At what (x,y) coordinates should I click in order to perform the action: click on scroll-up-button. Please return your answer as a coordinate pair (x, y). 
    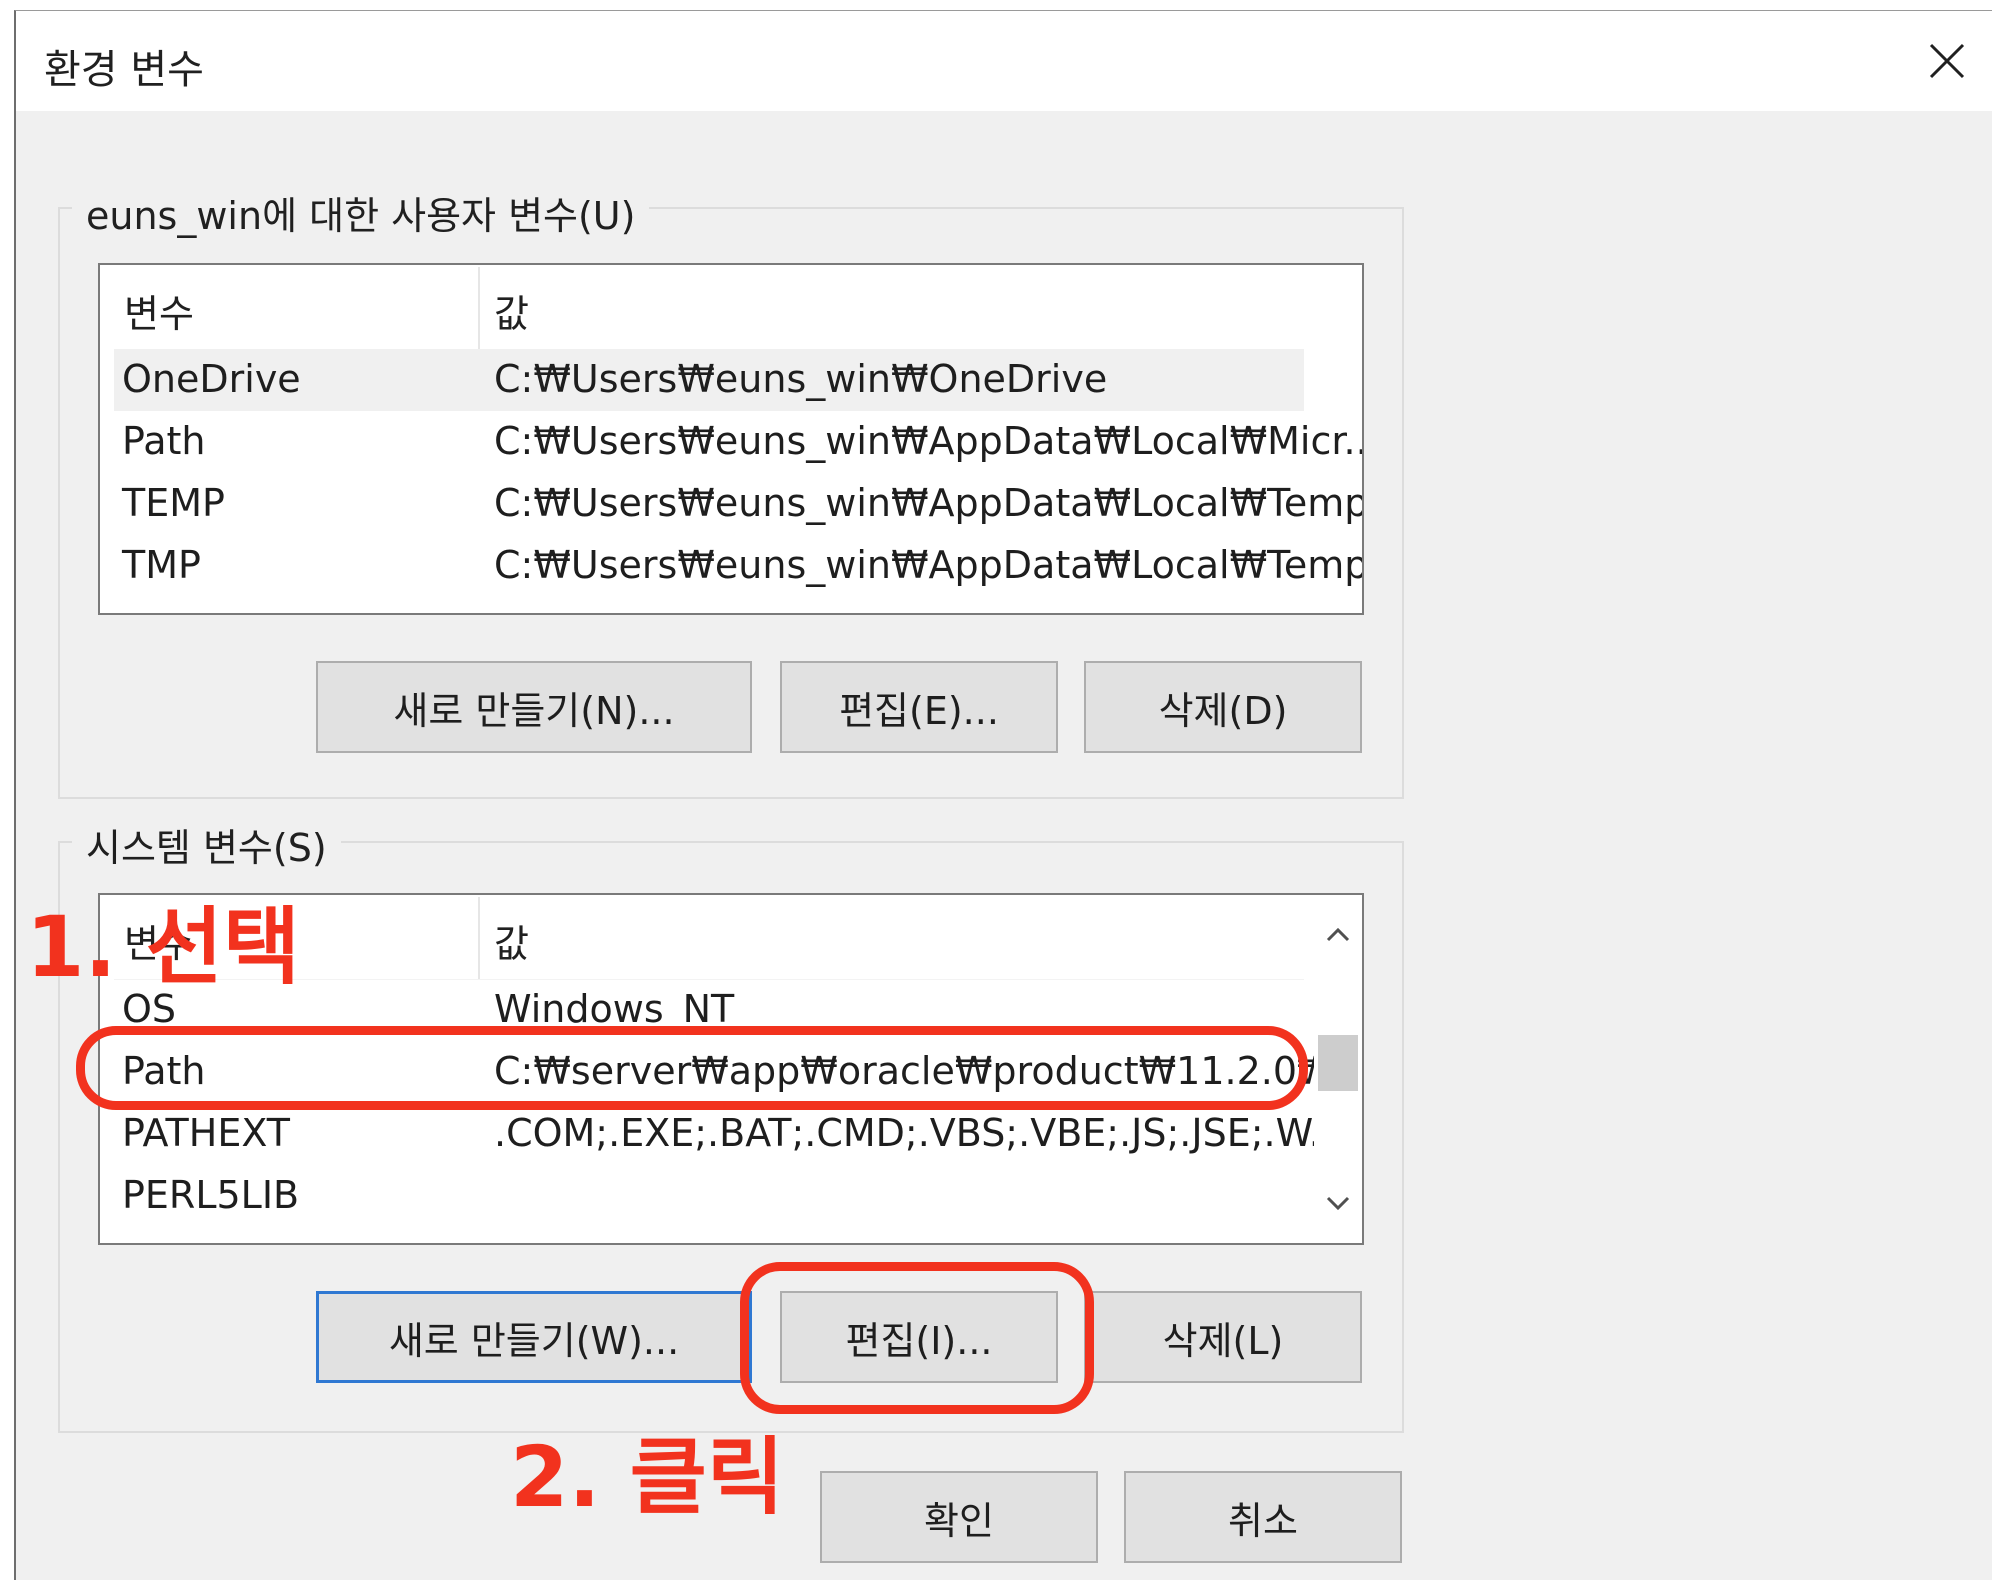
    Looking at the image, I should click on (1338, 934).